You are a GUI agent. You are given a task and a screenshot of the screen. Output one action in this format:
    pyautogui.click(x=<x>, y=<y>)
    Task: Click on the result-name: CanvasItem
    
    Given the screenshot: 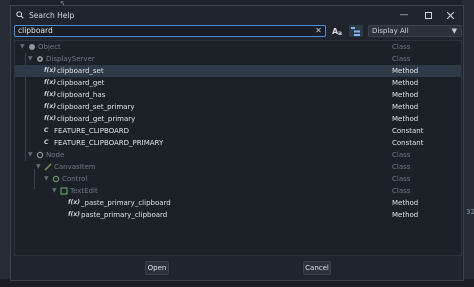 What is the action you would take?
    pyautogui.click(x=75, y=167)
    